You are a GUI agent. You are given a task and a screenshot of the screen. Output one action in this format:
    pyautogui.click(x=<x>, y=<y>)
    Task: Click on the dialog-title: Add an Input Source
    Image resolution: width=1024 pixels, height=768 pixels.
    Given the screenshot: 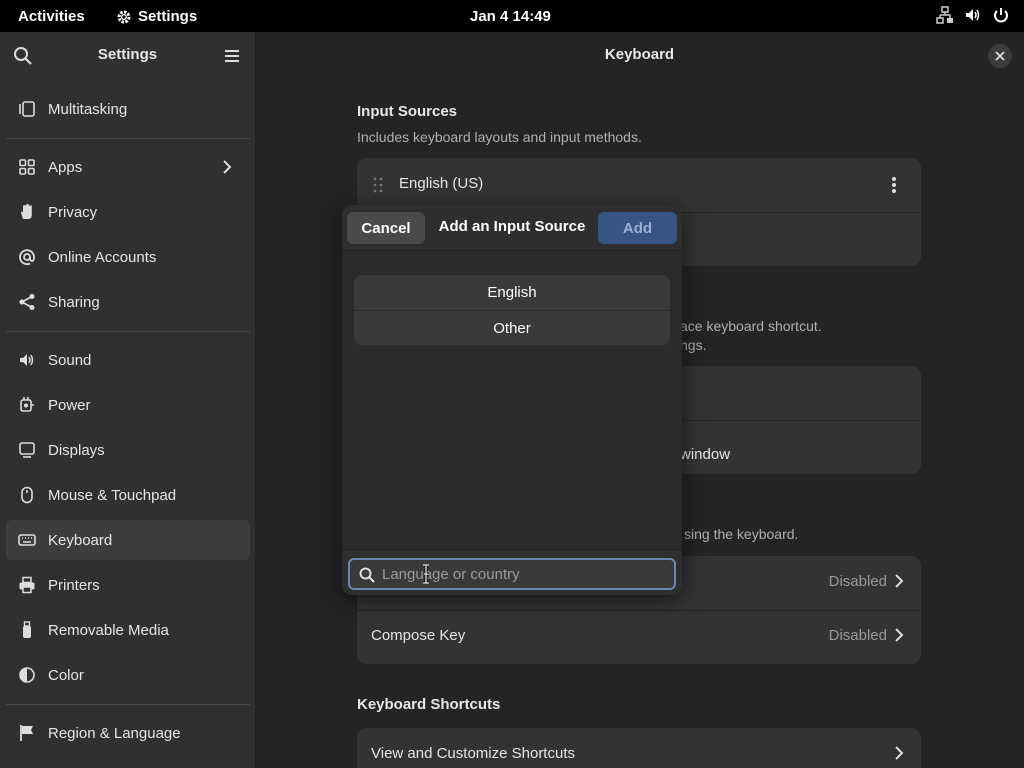 What is the action you would take?
    pyautogui.click(x=512, y=226)
    